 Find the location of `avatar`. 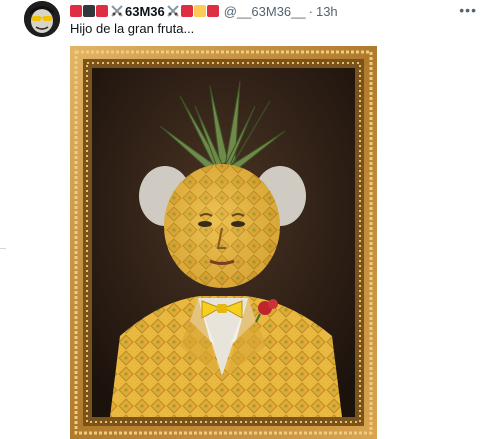

avatar is located at coordinates (42, 19).